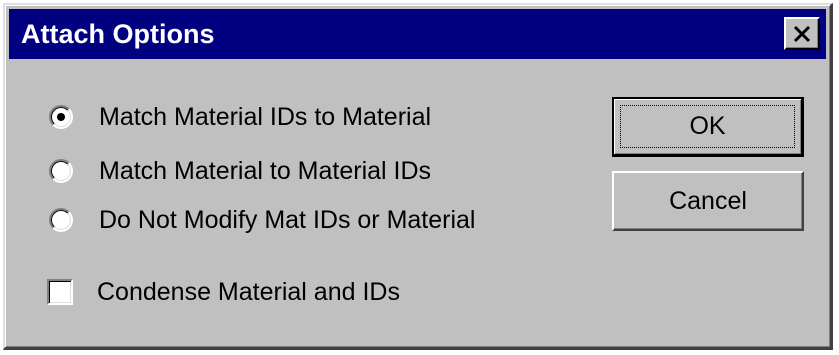 The image size is (839, 355). I want to click on cancel-button: Cancel, so click(708, 201).